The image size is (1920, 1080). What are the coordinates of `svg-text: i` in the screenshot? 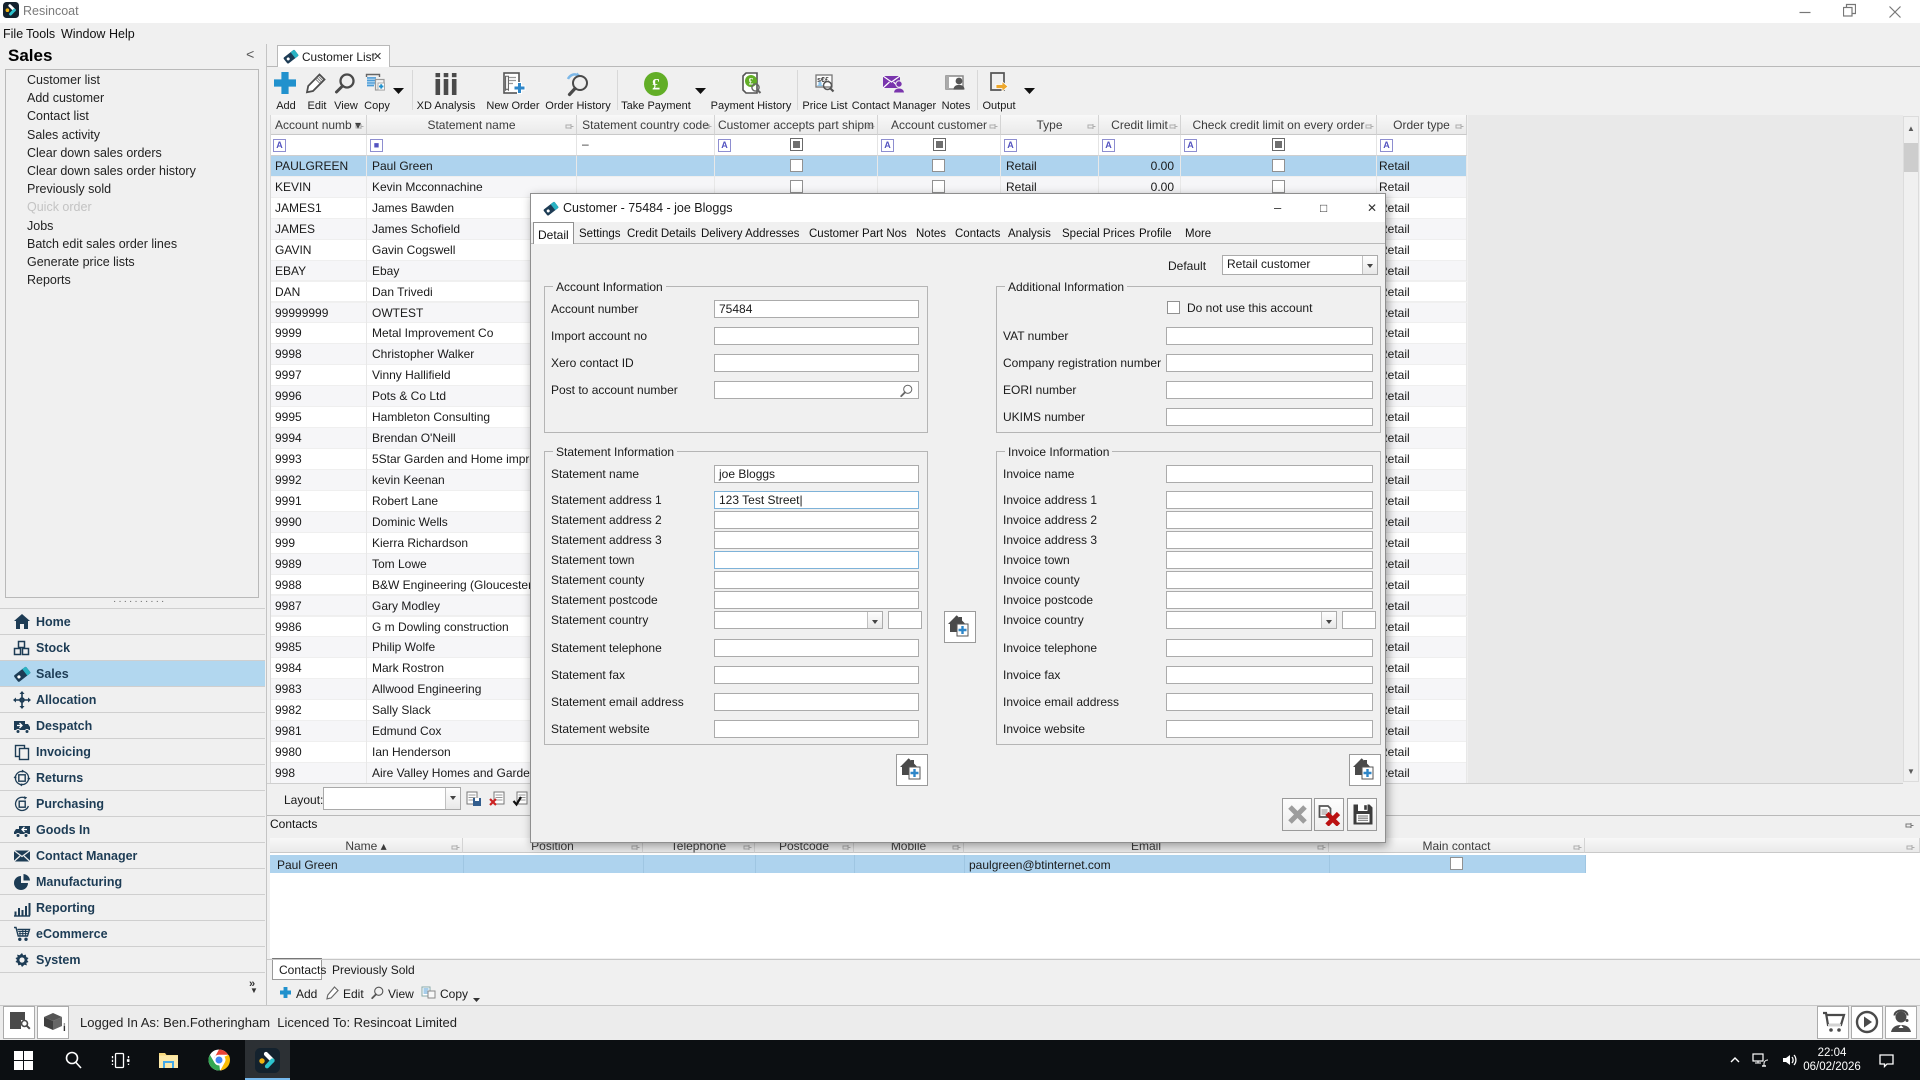 It's located at (64, 1028).